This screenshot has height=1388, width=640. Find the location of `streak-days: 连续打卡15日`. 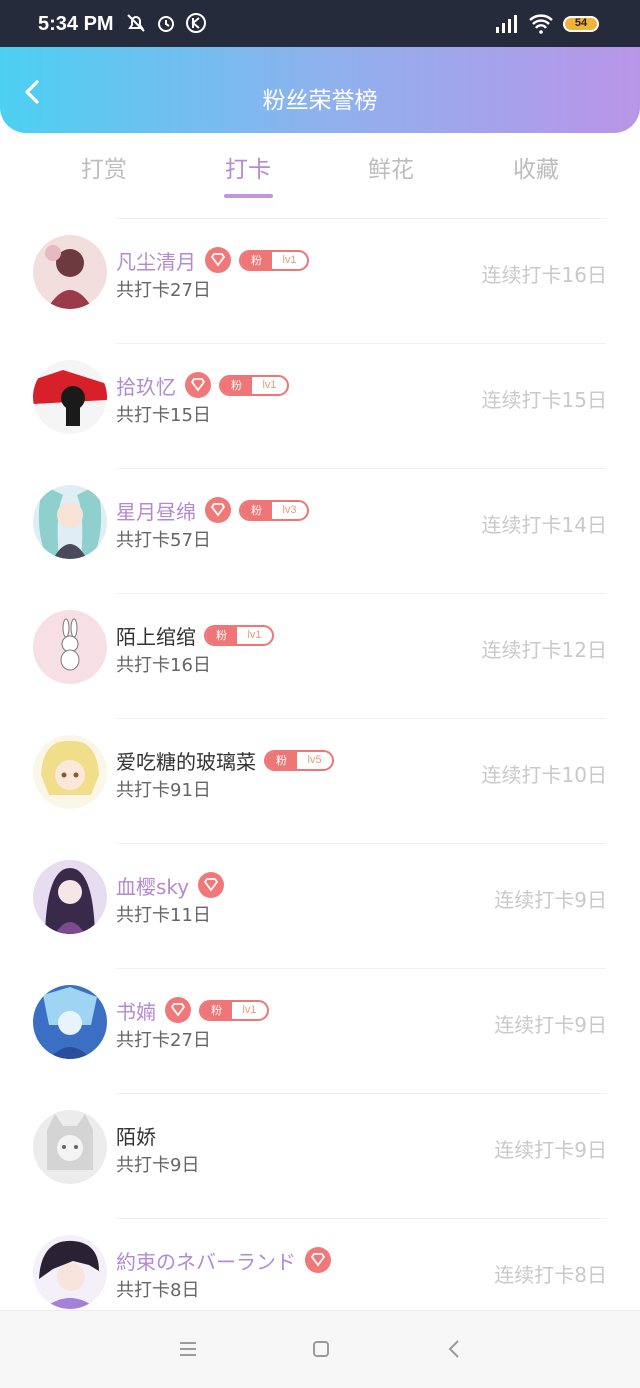

streak-days: 连续打卡15日 is located at coordinates (544, 400).